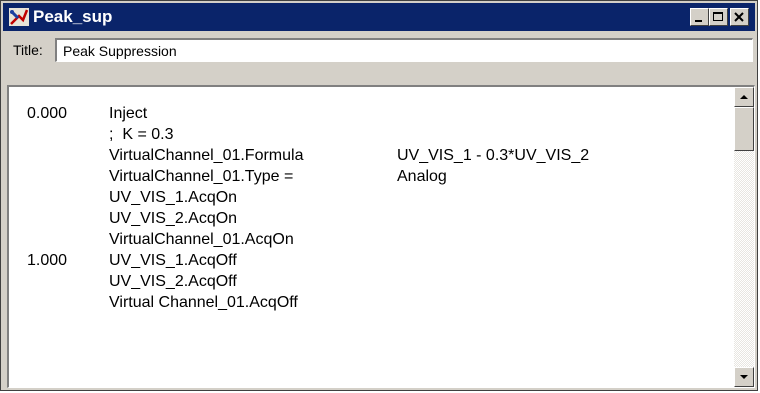 The height and width of the screenshot is (393, 760). What do you see at coordinates (370, 178) in the screenshot?
I see `program-line: VirtualChannel_01.Type = Analog` at bounding box center [370, 178].